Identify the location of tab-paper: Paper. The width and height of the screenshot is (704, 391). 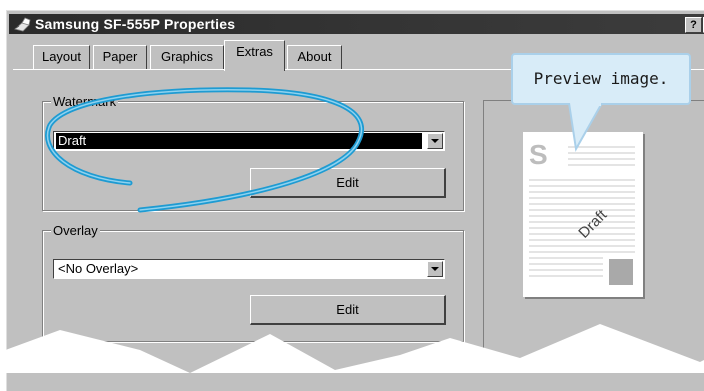
(120, 57).